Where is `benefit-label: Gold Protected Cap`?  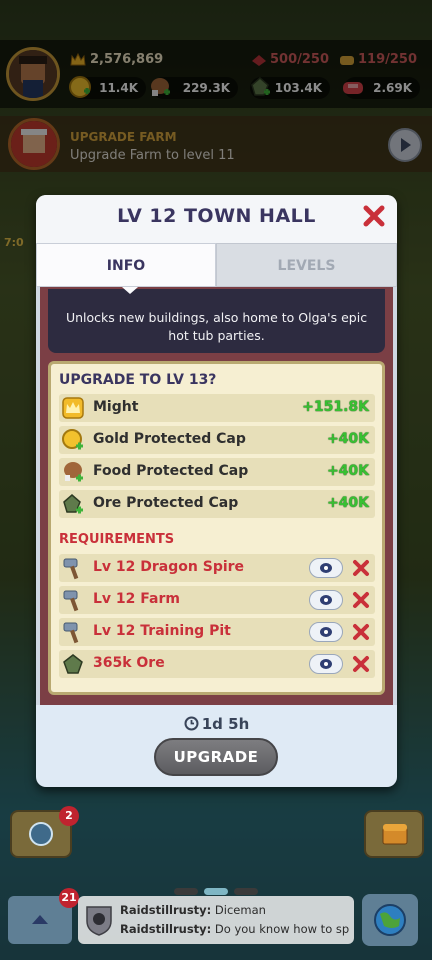 benefit-label: Gold Protected Cap is located at coordinates (169, 439).